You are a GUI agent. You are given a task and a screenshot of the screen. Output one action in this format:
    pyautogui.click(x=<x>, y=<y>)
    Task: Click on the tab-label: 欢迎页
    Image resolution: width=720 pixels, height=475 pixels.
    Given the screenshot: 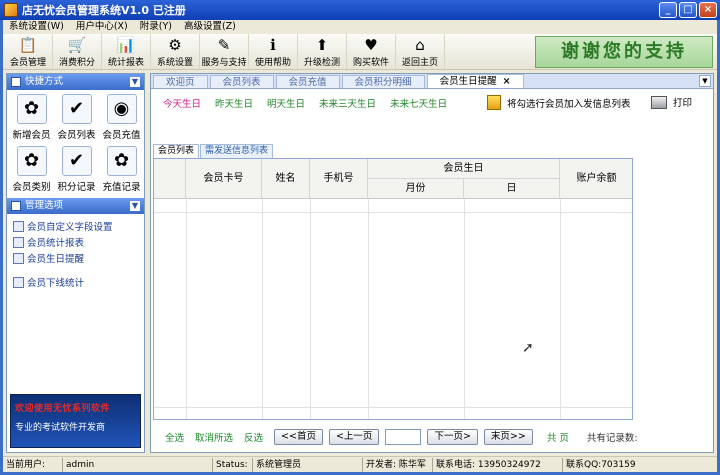 What is the action you would take?
    pyautogui.click(x=180, y=82)
    